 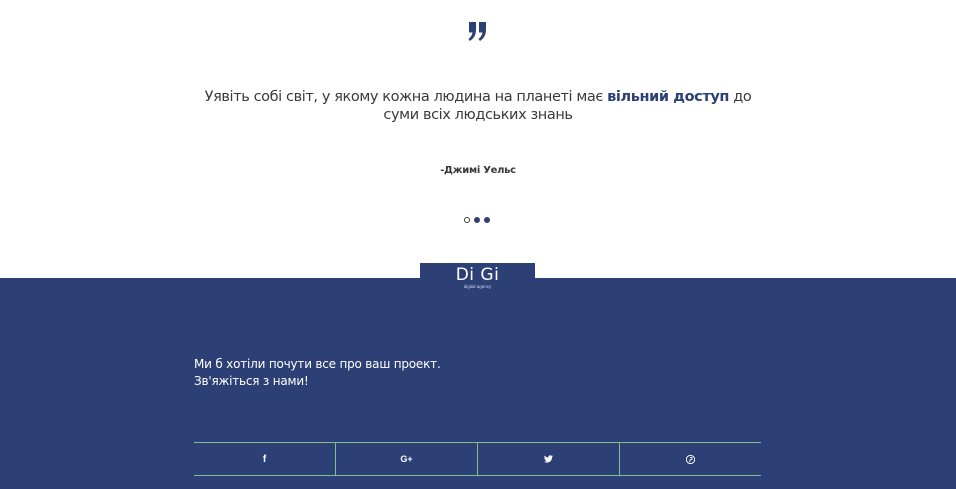 I want to click on facebook-icon: f, so click(x=264, y=459).